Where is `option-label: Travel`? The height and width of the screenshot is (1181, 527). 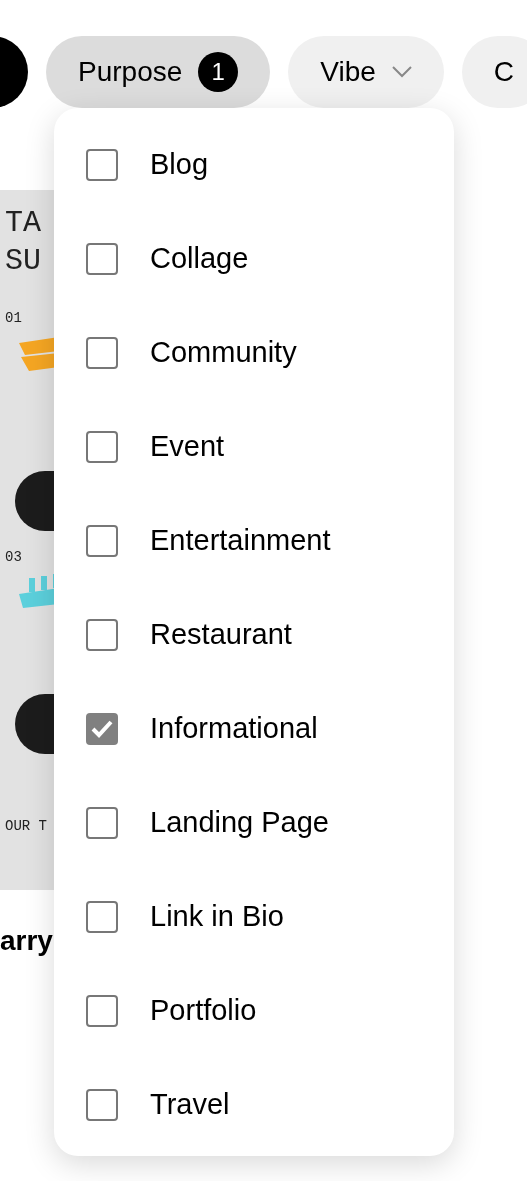
option-label: Travel is located at coordinates (190, 1105).